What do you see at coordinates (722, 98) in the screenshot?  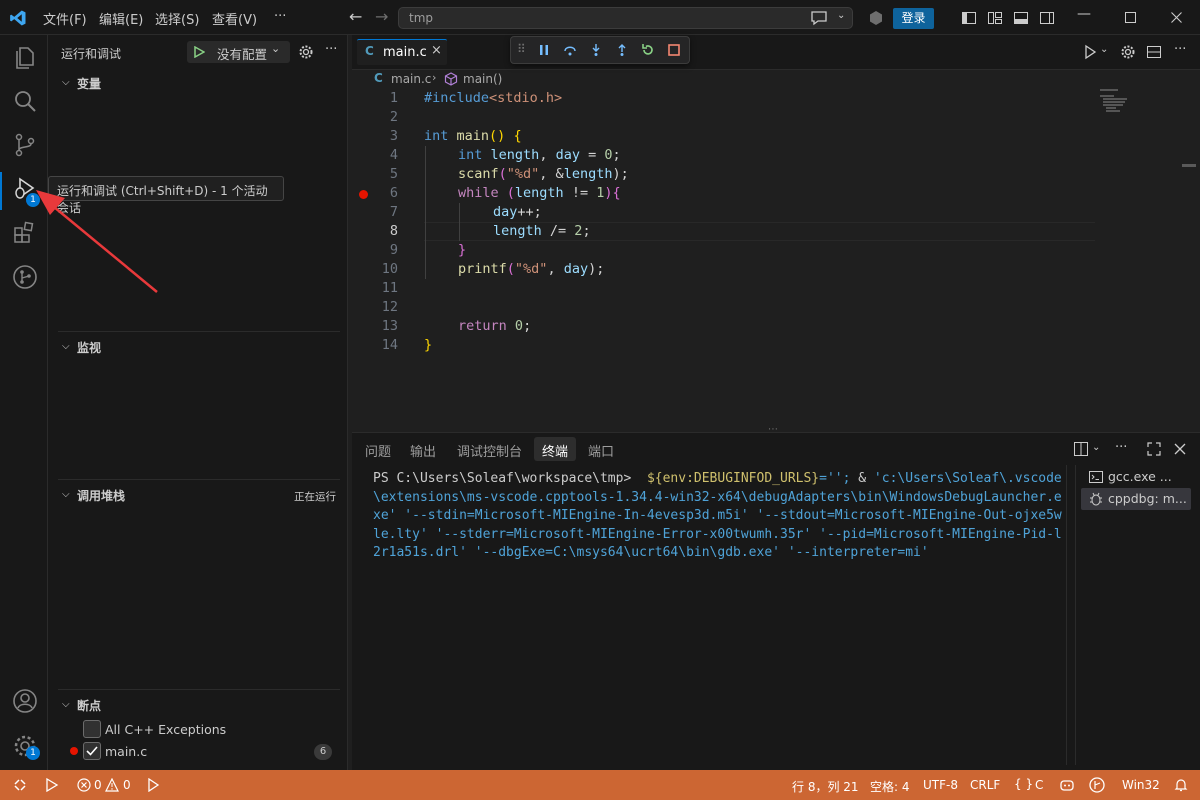 I see `code-line-1: 1 #include<stdio.h>` at bounding box center [722, 98].